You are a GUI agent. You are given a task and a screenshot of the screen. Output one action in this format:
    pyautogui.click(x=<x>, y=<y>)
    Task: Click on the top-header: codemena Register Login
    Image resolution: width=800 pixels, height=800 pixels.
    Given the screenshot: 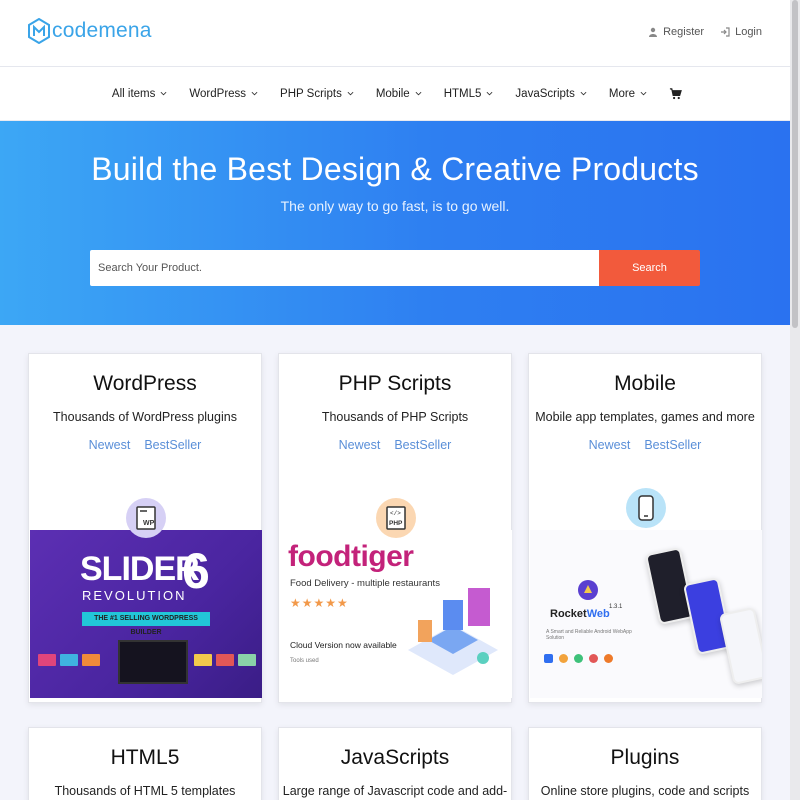 What is the action you would take?
    pyautogui.click(x=395, y=33)
    